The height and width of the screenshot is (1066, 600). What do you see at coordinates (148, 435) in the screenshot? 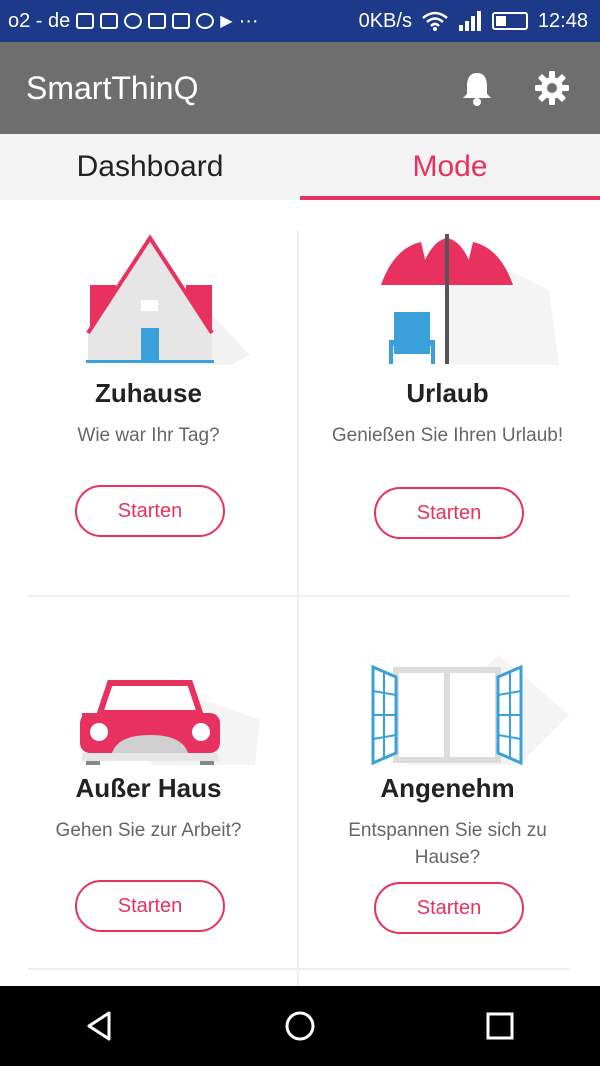
I see `mode-description: Wie war Ihr Tag?` at bounding box center [148, 435].